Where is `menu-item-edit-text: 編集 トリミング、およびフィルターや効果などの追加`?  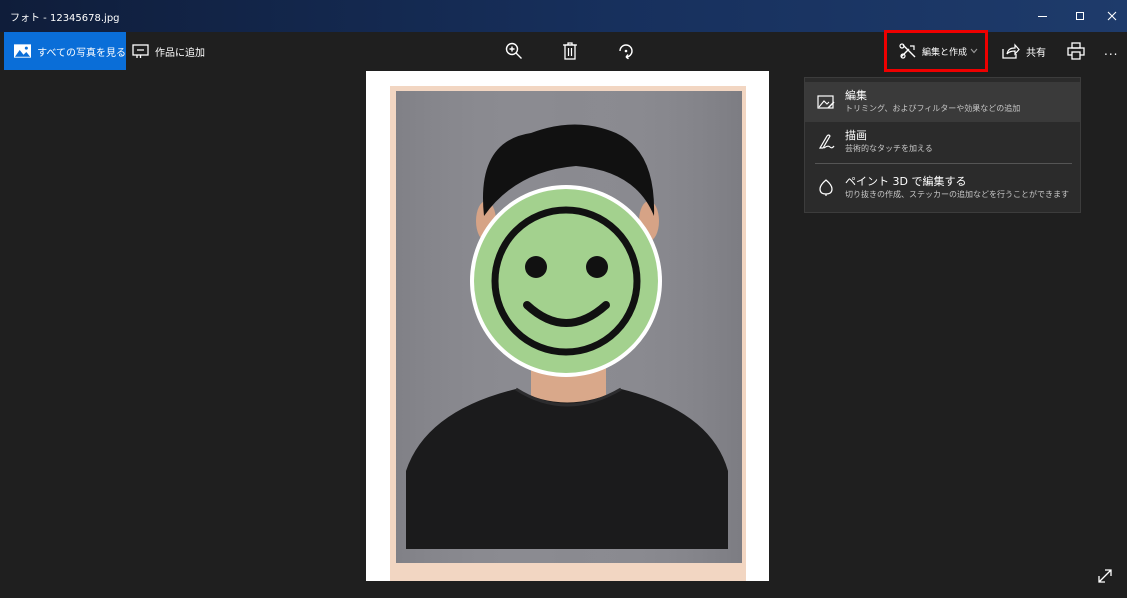
menu-item-edit-text: 編集 トリミング、およびフィルターや効果などの追加 is located at coordinates (932, 102).